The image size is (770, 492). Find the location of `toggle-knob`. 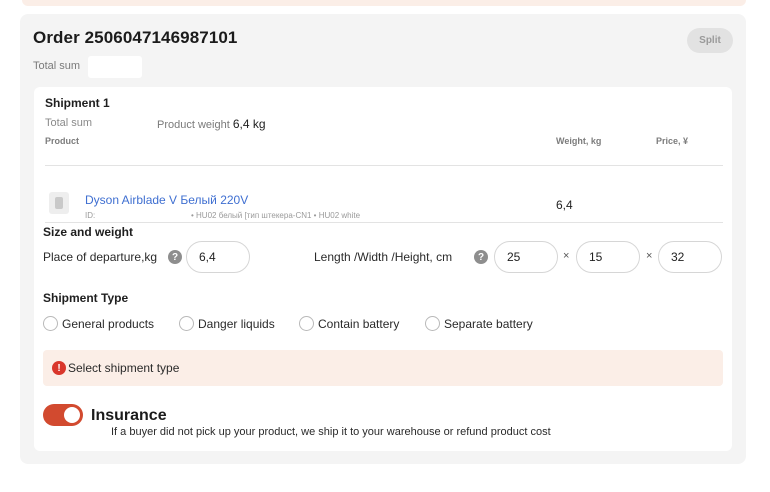

toggle-knob is located at coordinates (72, 415).